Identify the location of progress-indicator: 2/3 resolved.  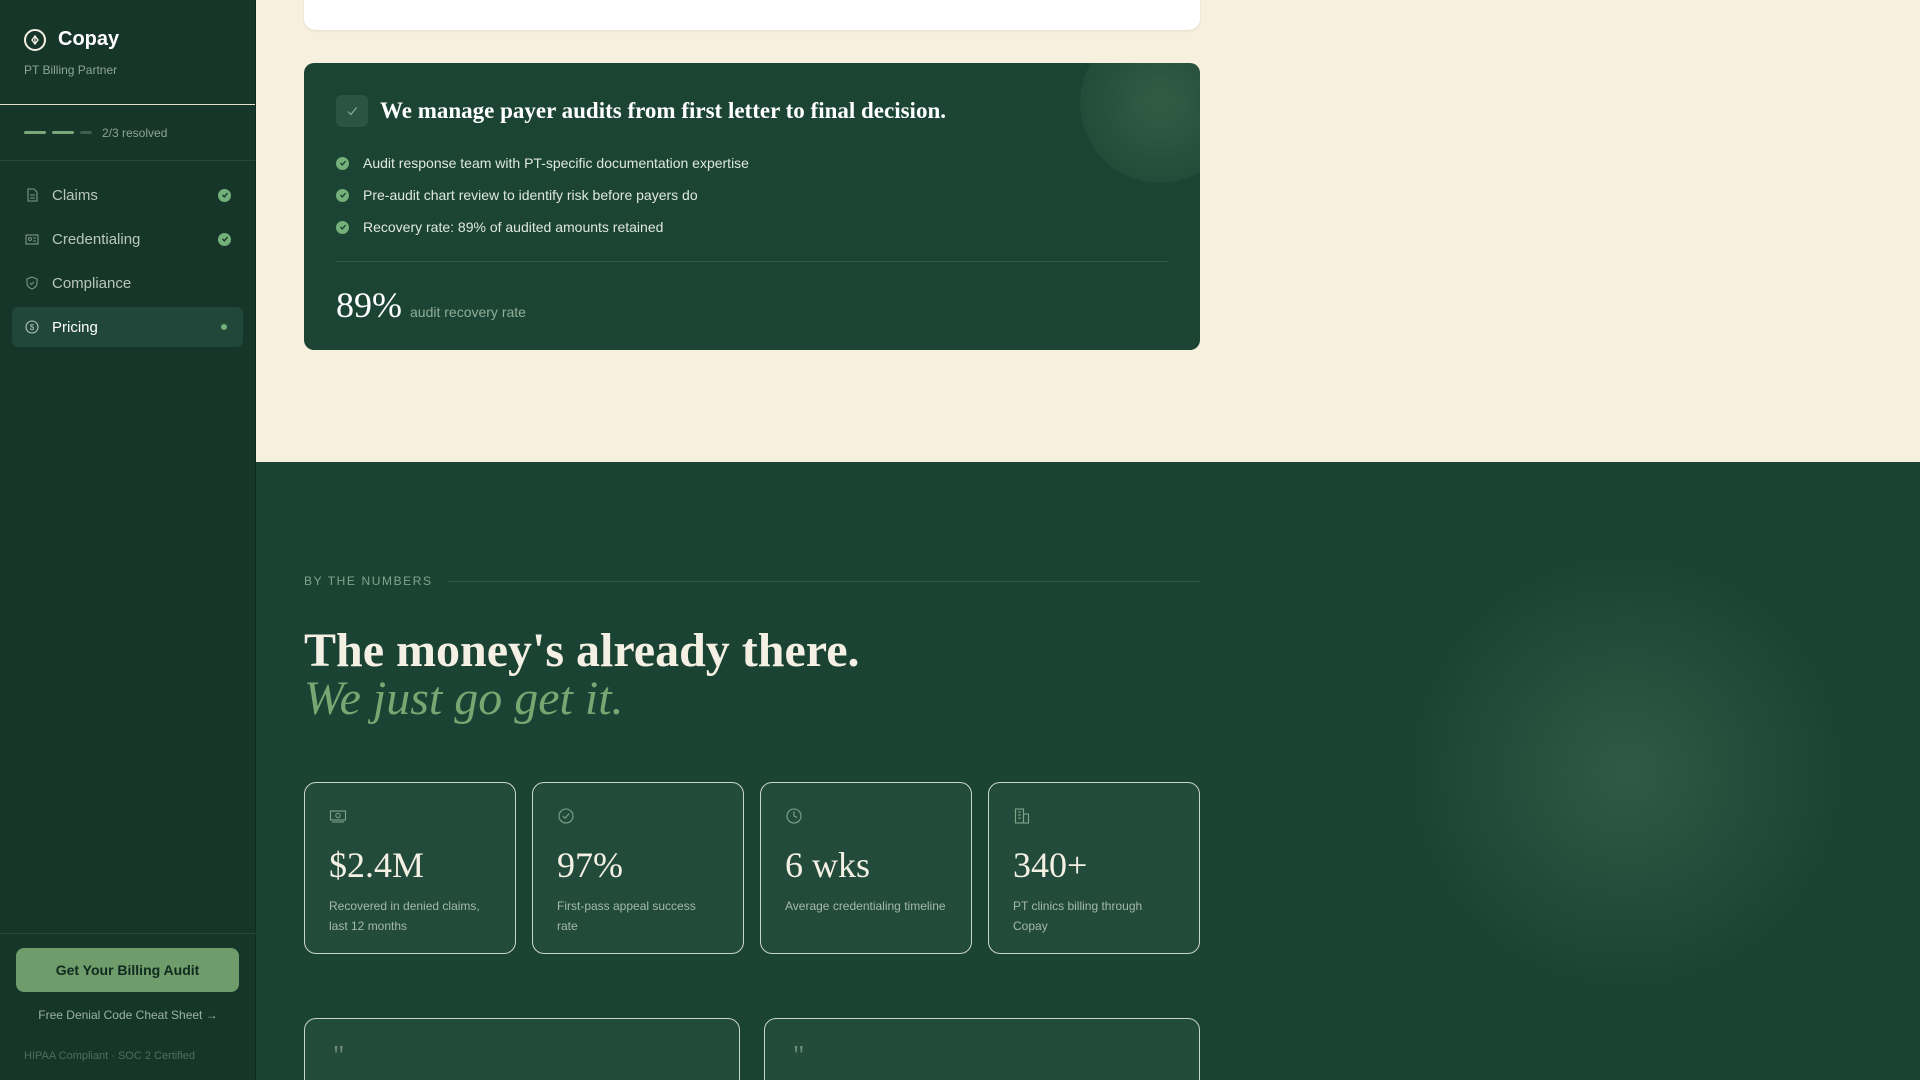
(127, 133).